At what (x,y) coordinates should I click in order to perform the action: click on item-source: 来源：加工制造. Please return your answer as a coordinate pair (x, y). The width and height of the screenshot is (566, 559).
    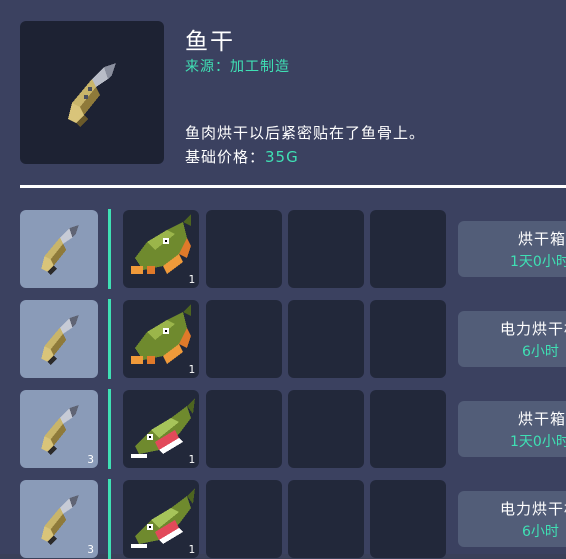
    Looking at the image, I should click on (237, 67).